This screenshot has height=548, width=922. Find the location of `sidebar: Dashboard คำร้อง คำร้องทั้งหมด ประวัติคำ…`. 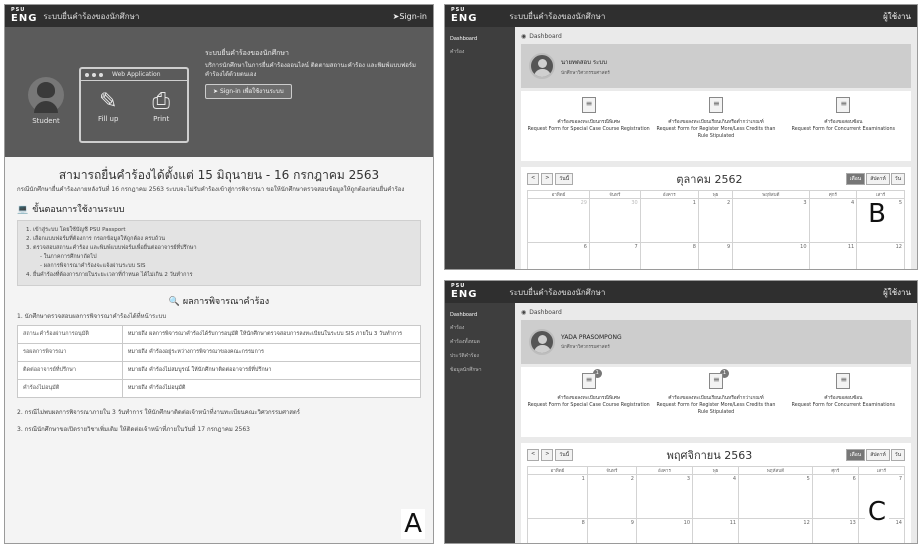

sidebar: Dashboard คำร้อง คำร้องทั้งหมด ประวัติคำ… is located at coordinates (480, 423).